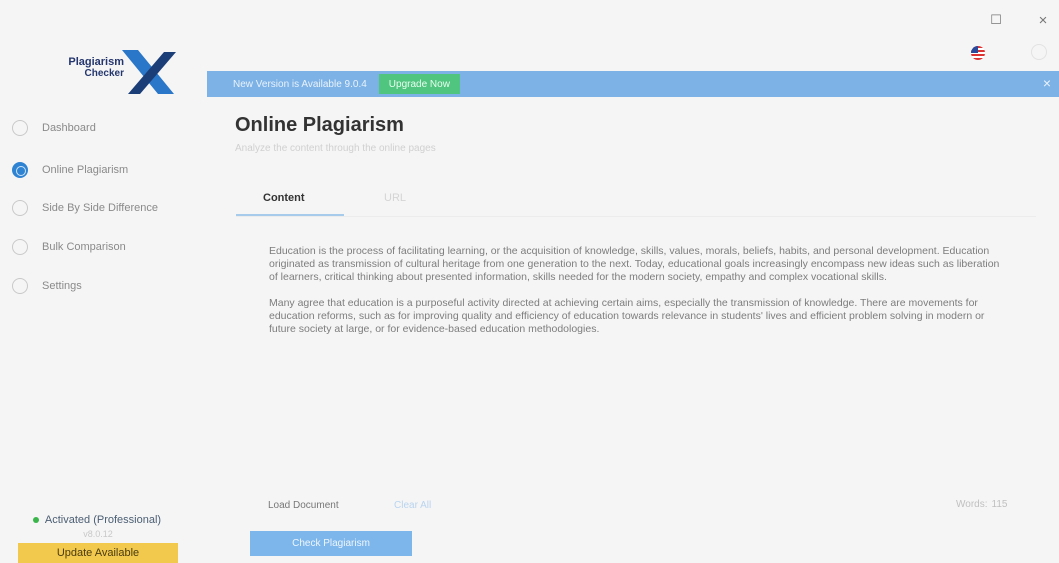  What do you see at coordinates (319, 125) in the screenshot?
I see `page-title: Online Plagiarism` at bounding box center [319, 125].